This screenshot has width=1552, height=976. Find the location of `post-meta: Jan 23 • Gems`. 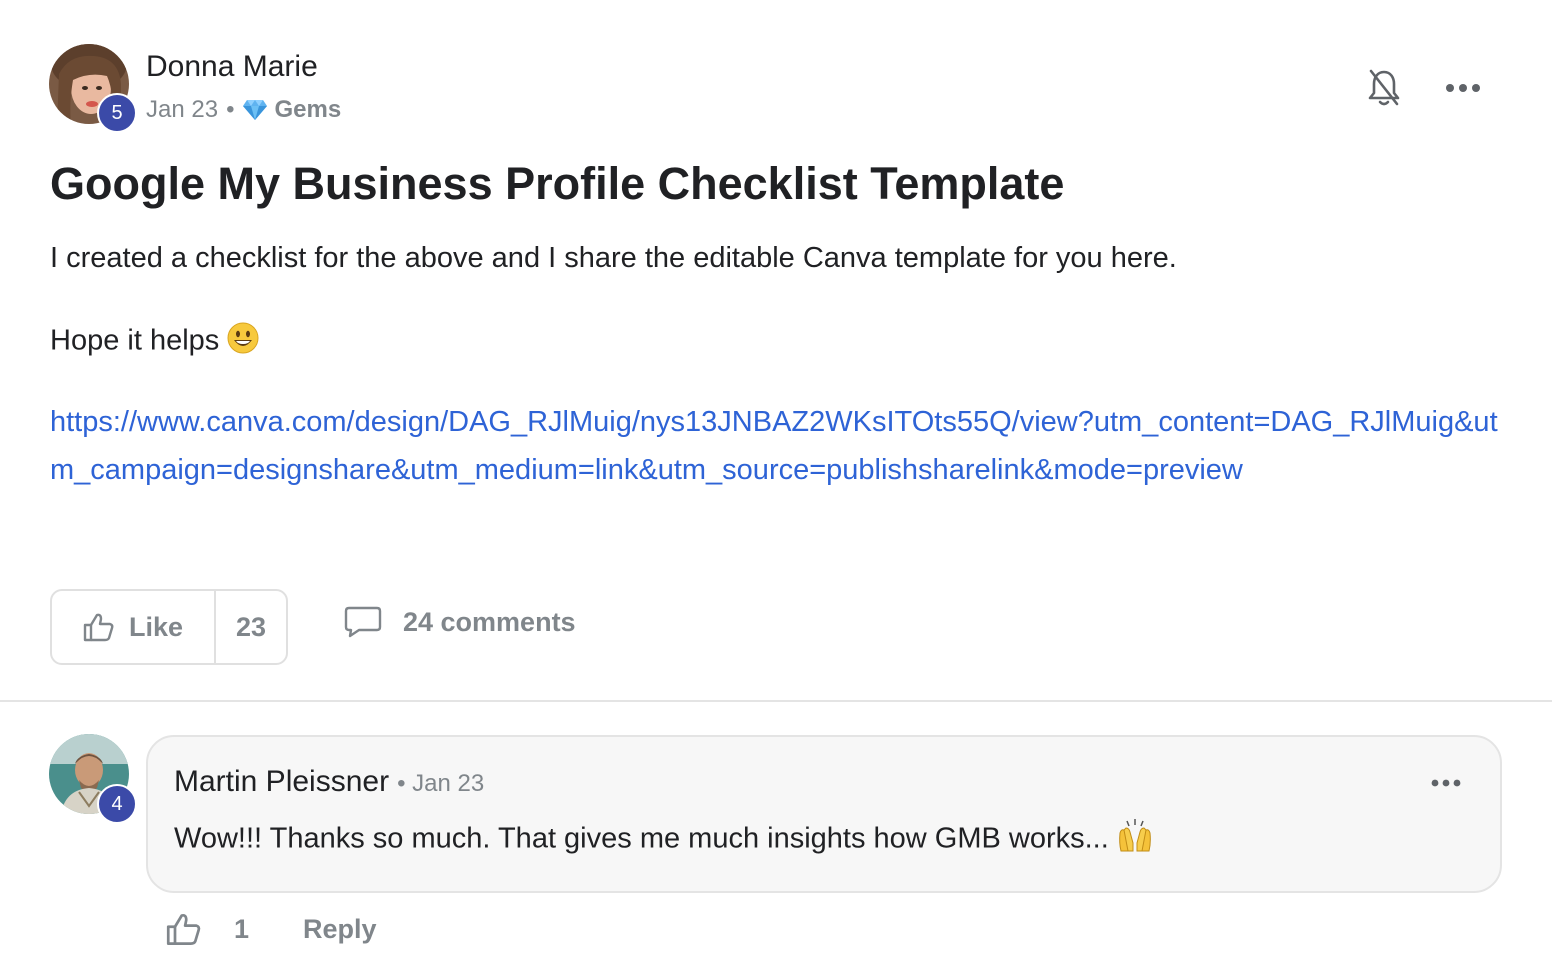

post-meta: Jan 23 • Gems is located at coordinates (243, 110).